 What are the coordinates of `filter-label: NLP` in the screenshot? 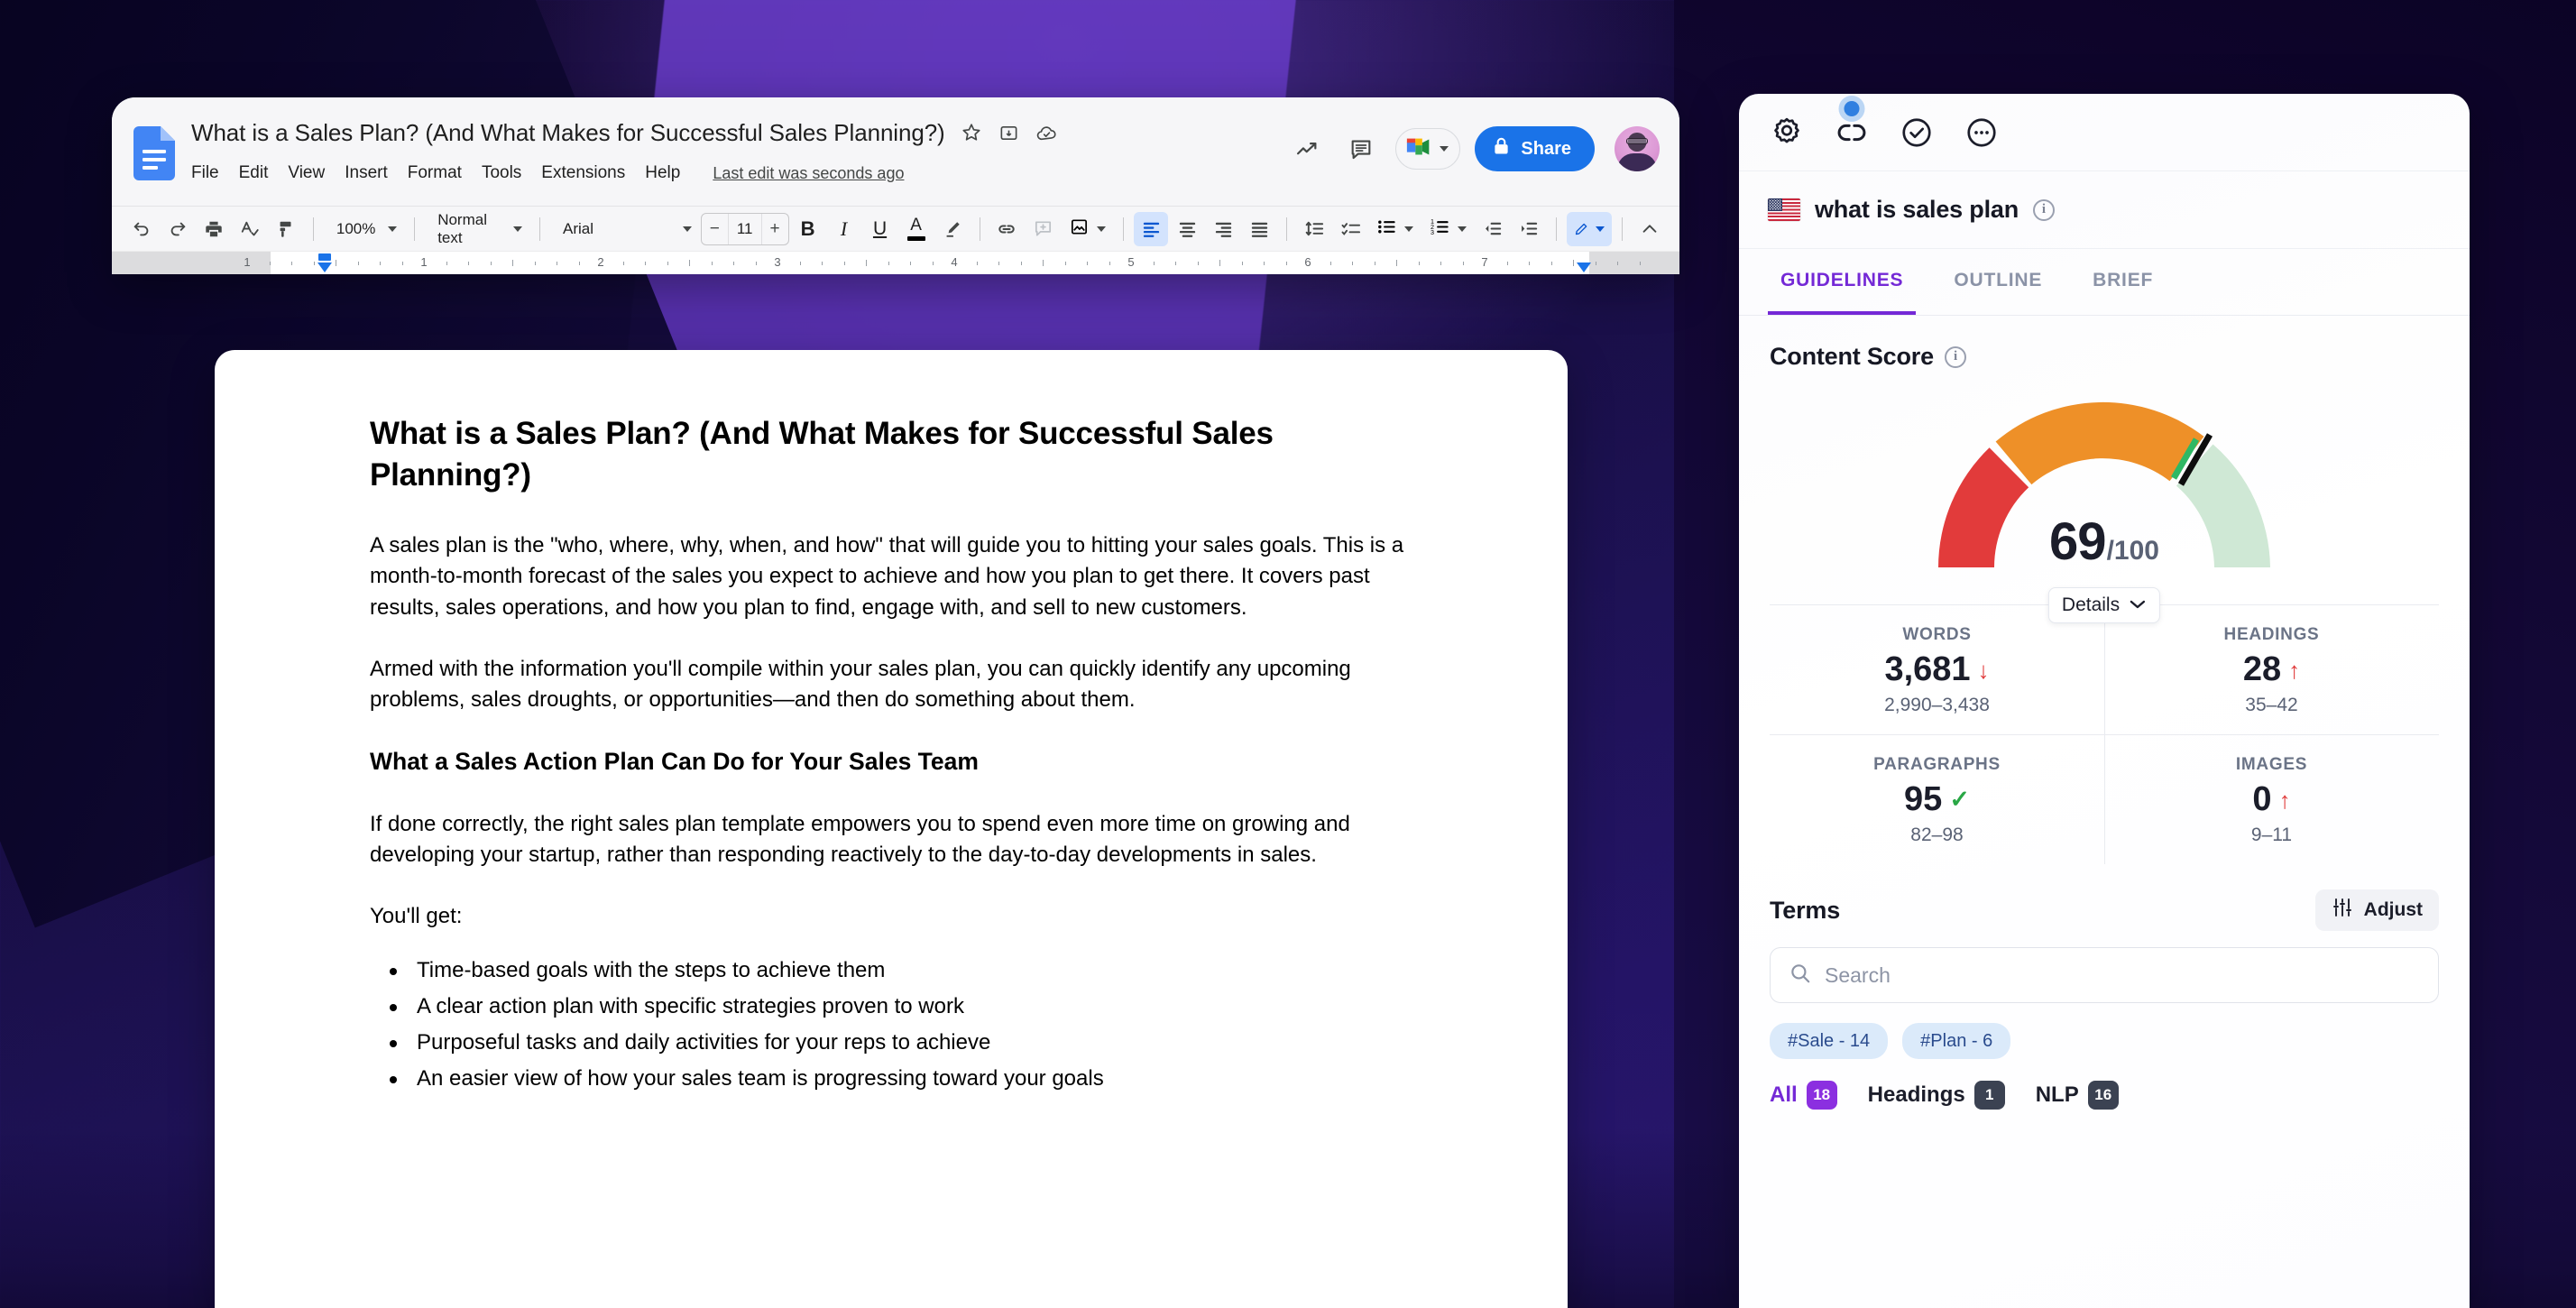 It's located at (2057, 1094).